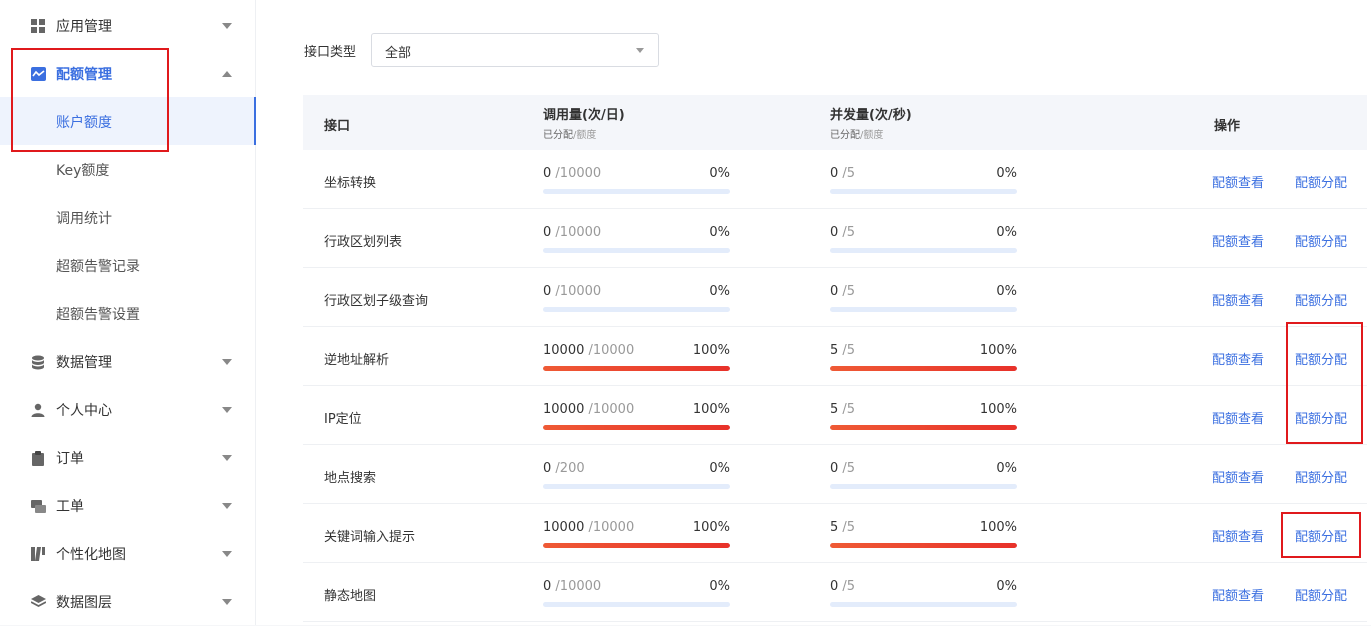  Describe the element at coordinates (128, 217) in the screenshot. I see `sidebar-subitem-call-statistics: 调用统计` at that location.